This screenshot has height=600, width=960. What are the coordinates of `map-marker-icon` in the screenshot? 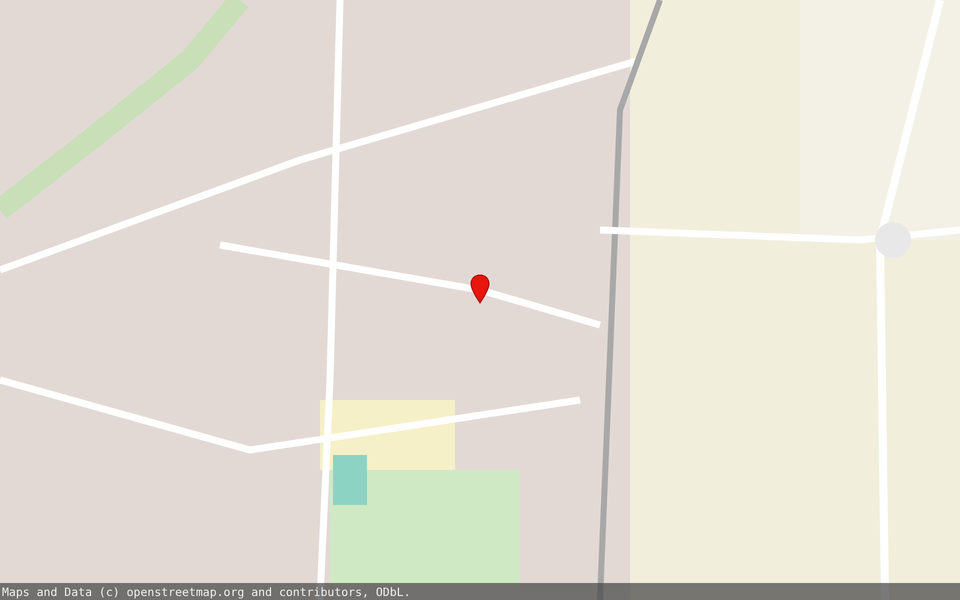 It's located at (480, 289).